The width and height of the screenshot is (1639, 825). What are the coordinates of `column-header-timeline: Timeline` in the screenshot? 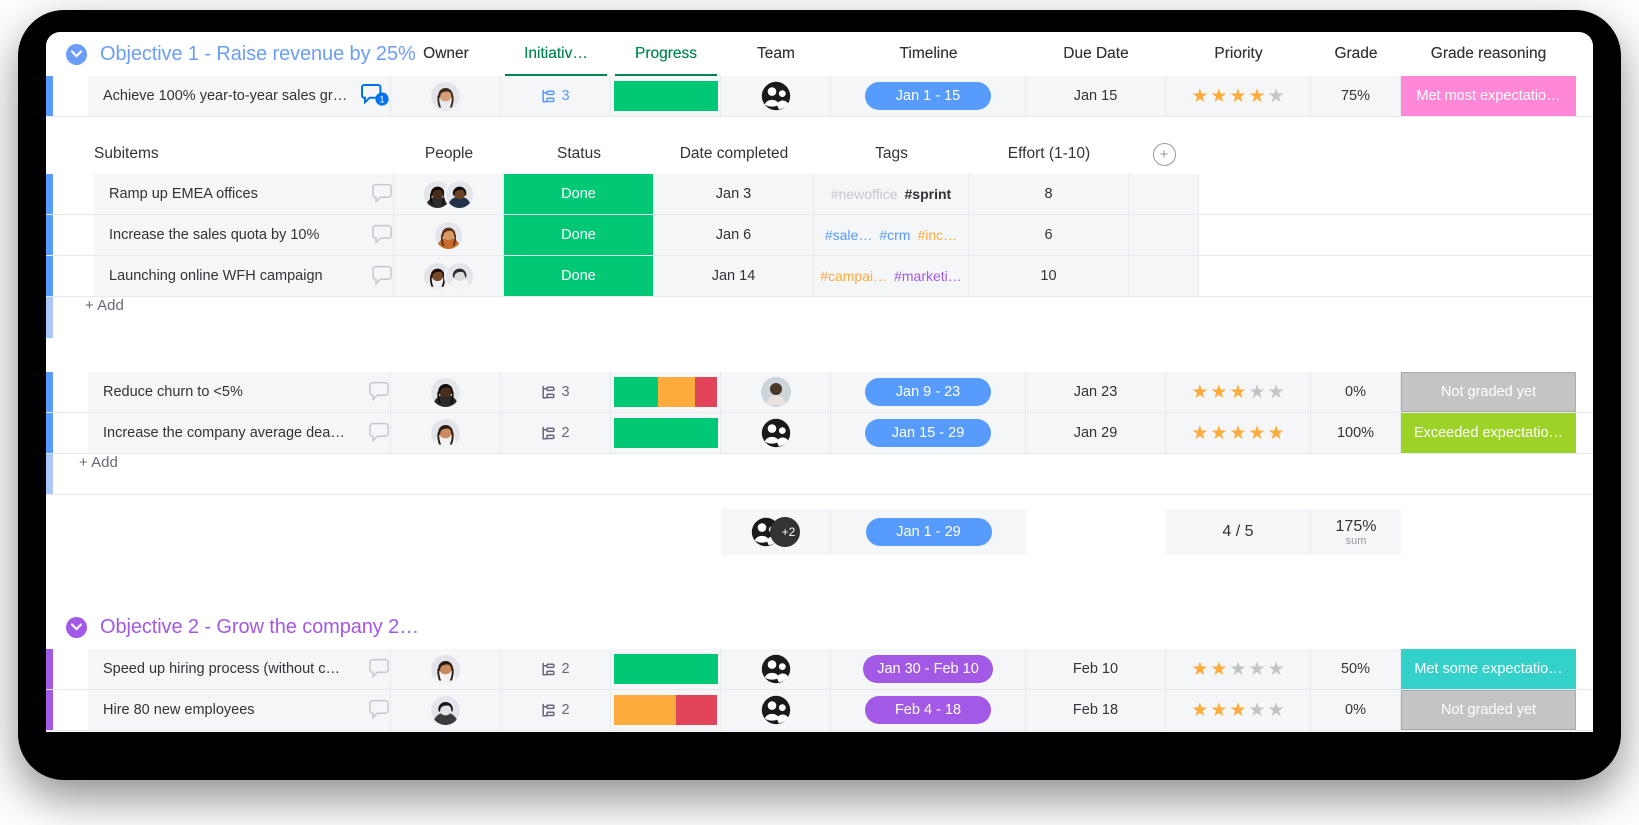 It's located at (928, 54).